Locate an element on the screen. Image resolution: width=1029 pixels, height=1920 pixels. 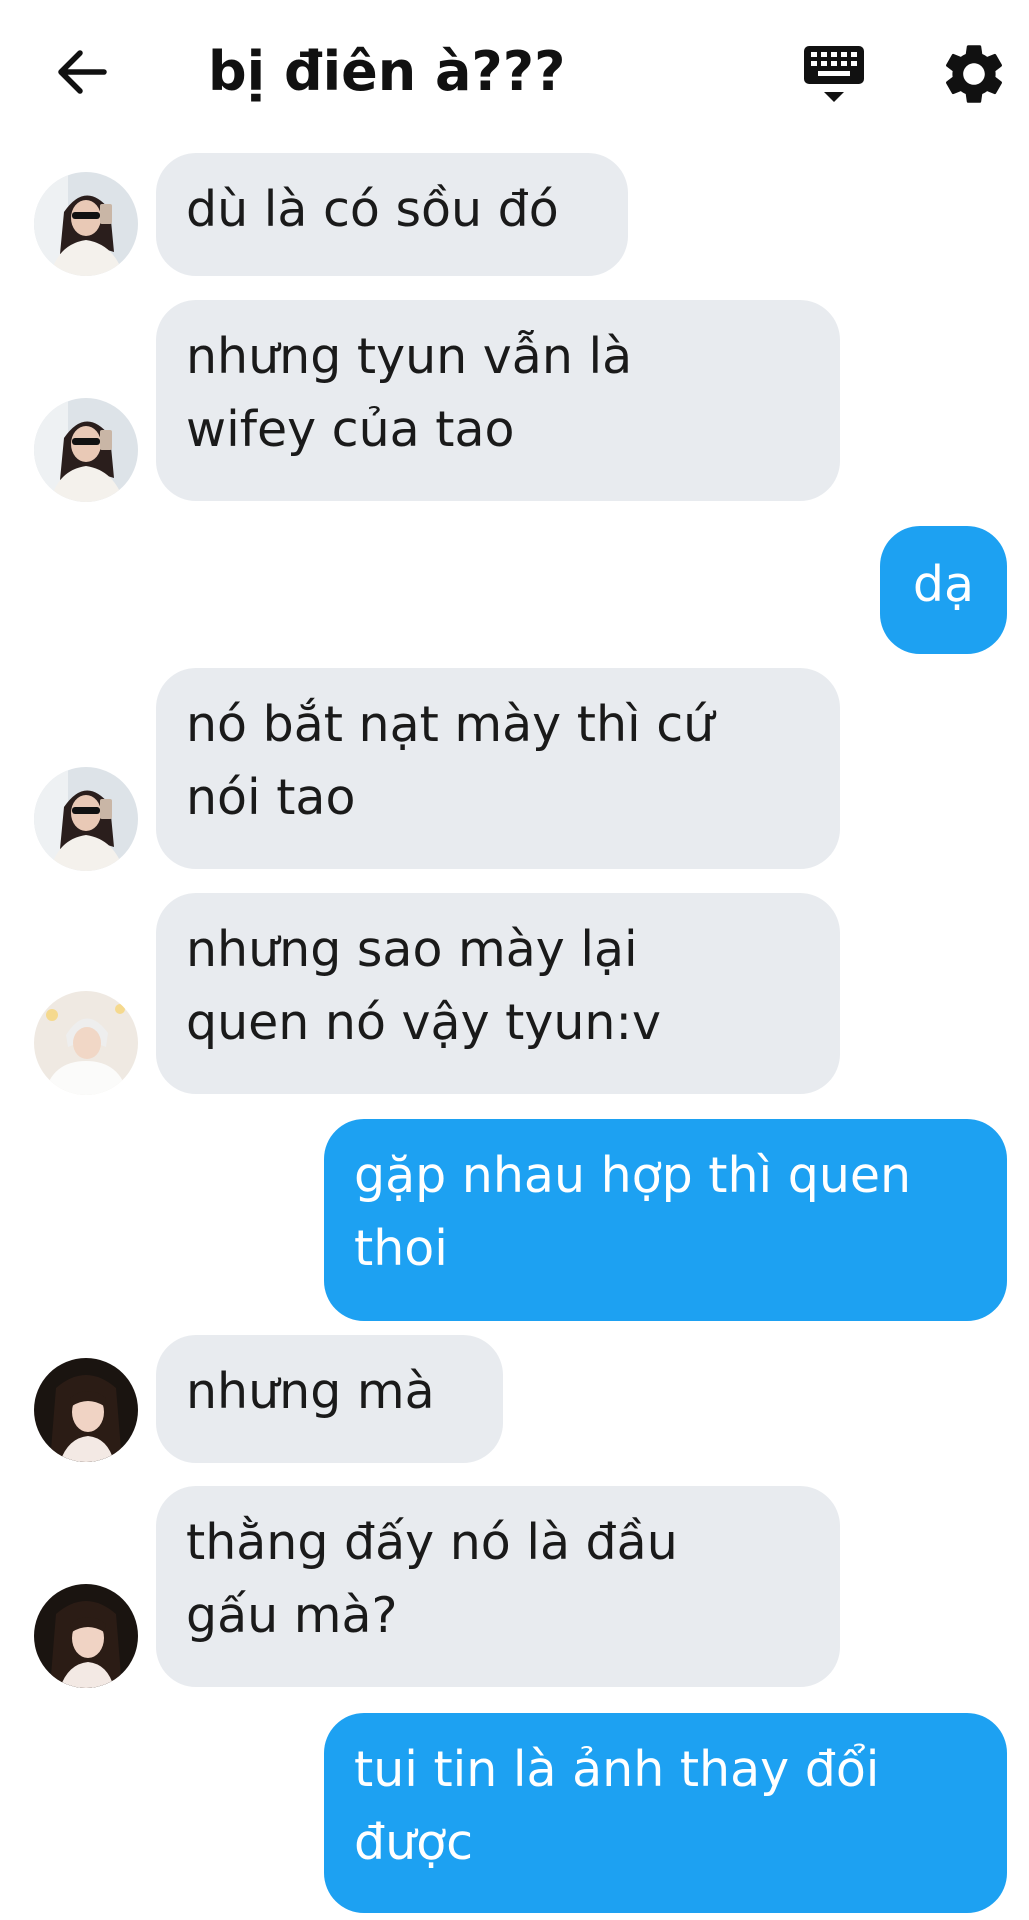
message-bubble: tui tin là ảnh thay đổi được is located at coordinates (665, 1813).